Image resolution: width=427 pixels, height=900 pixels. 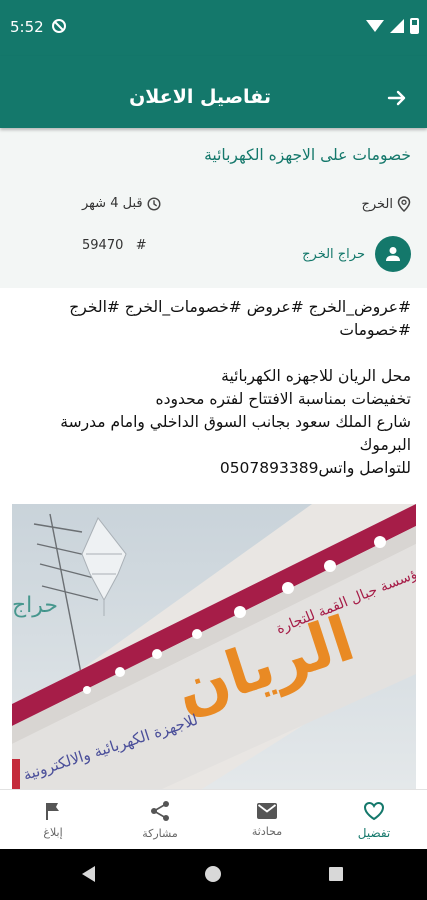 I want to click on hash-symbol: #, so click(x=137, y=245).